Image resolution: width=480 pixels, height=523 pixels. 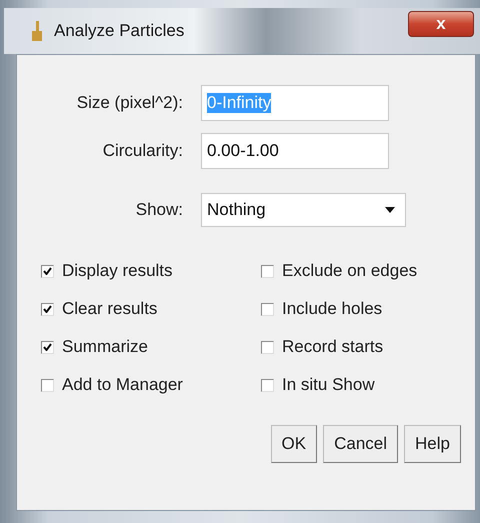 I want to click on checkbox-option: Include holes, so click(x=368, y=309).